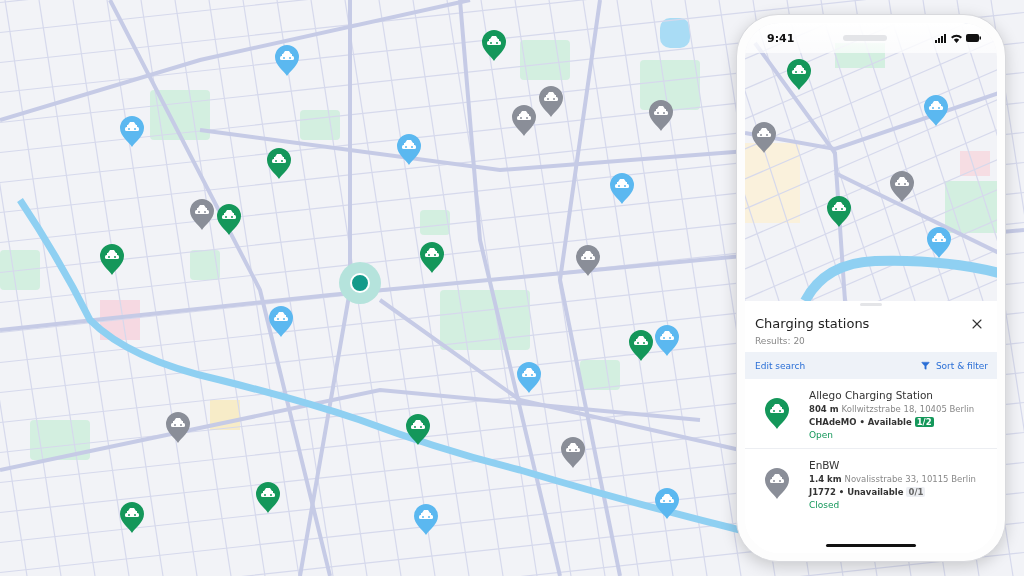 Image resolution: width=1024 pixels, height=576 pixels. I want to click on station-row: EnBW 1.4 km Novalisstrabe 33, 10115 Berlin J1772 • Unavailable 0/1 Closed, so click(871, 483).